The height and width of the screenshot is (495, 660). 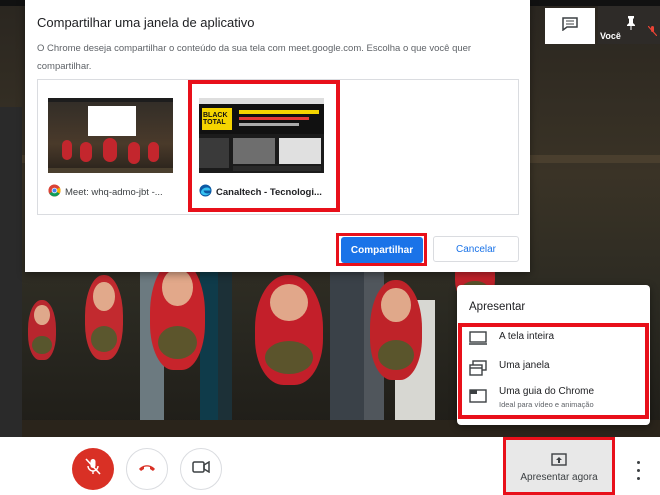 I want to click on camera-icon, so click(x=201, y=469).